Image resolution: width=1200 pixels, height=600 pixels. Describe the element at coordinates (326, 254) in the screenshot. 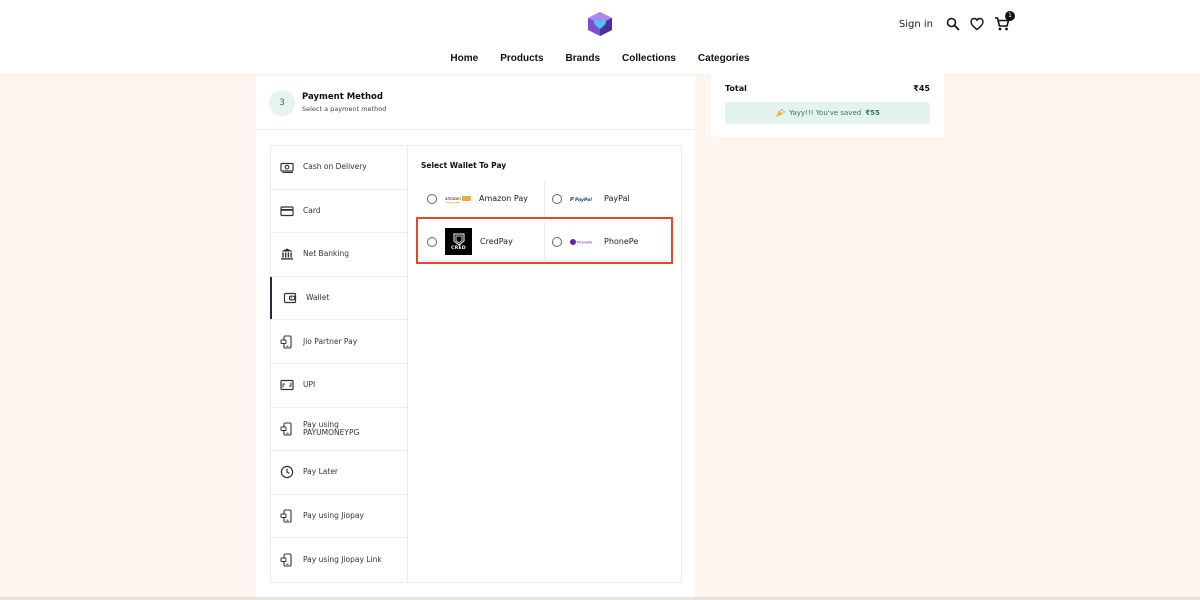

I see `method-label: Net Banking` at that location.